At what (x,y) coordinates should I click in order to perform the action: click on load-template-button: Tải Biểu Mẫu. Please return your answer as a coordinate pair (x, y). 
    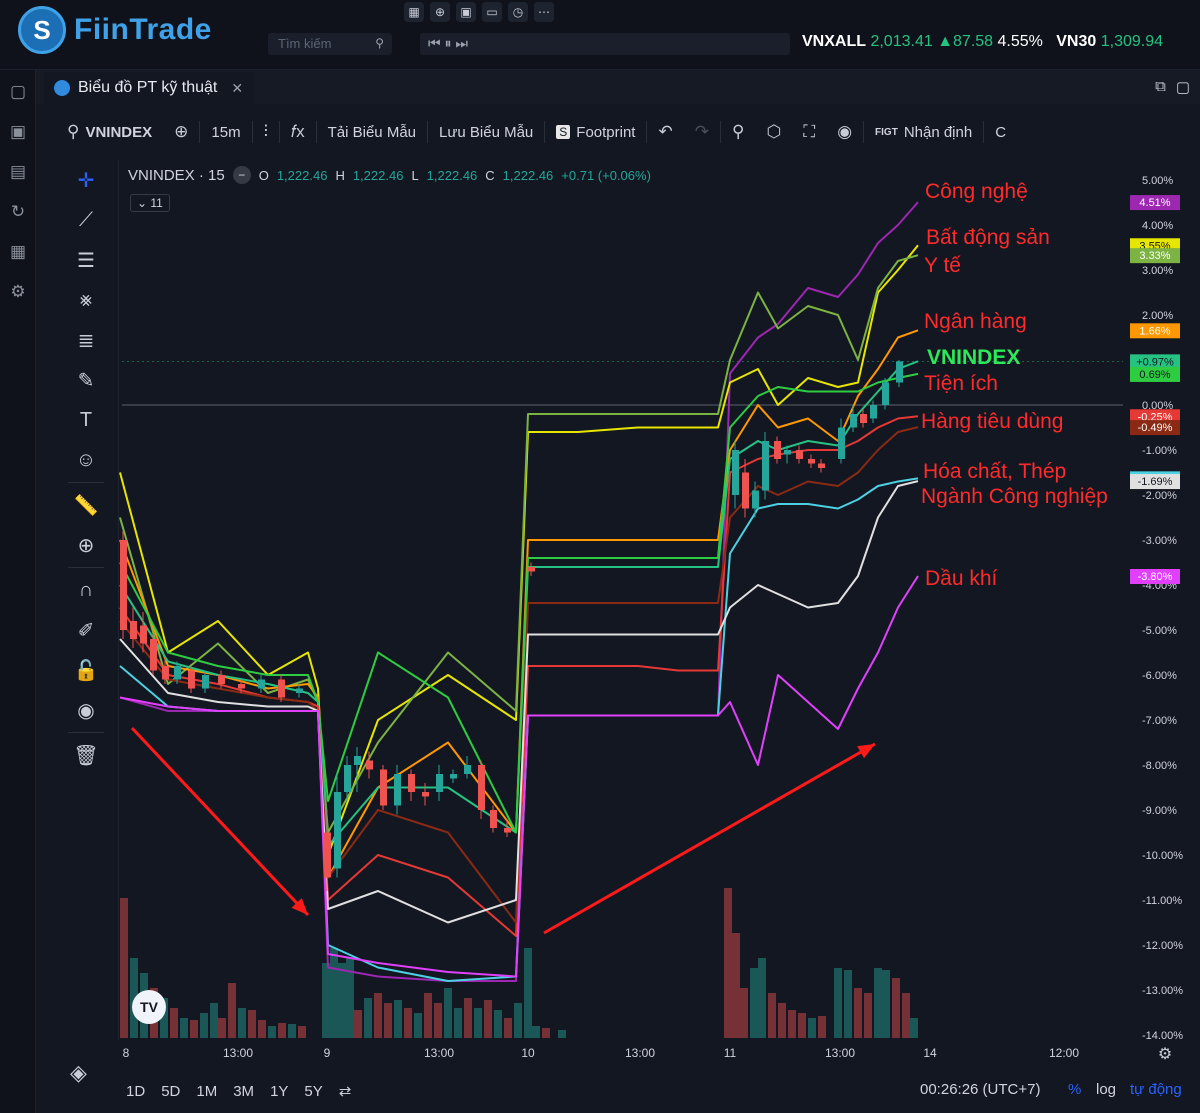
    Looking at the image, I should click on (372, 132).